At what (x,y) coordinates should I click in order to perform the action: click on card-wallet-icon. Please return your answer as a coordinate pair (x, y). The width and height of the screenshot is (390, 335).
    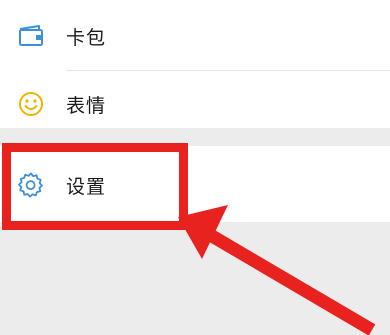
    Looking at the image, I should click on (31, 36).